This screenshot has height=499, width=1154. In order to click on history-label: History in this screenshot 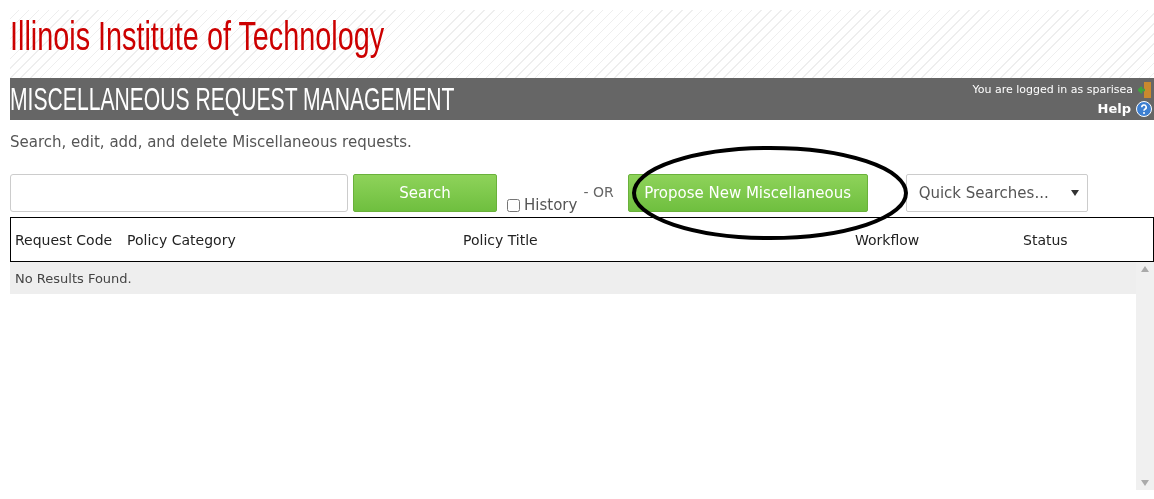, I will do `click(551, 205)`.